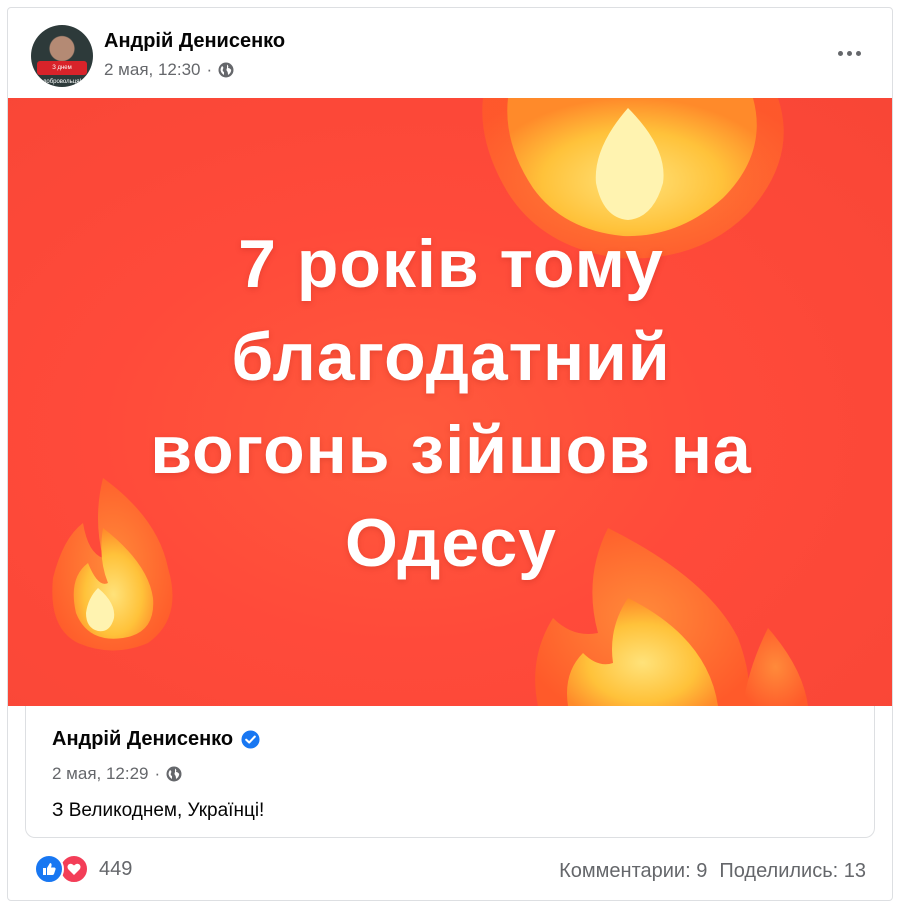 The height and width of the screenshot is (908, 900). I want to click on shared-post-meta: 2 мая, 12:29 ·, so click(117, 774).